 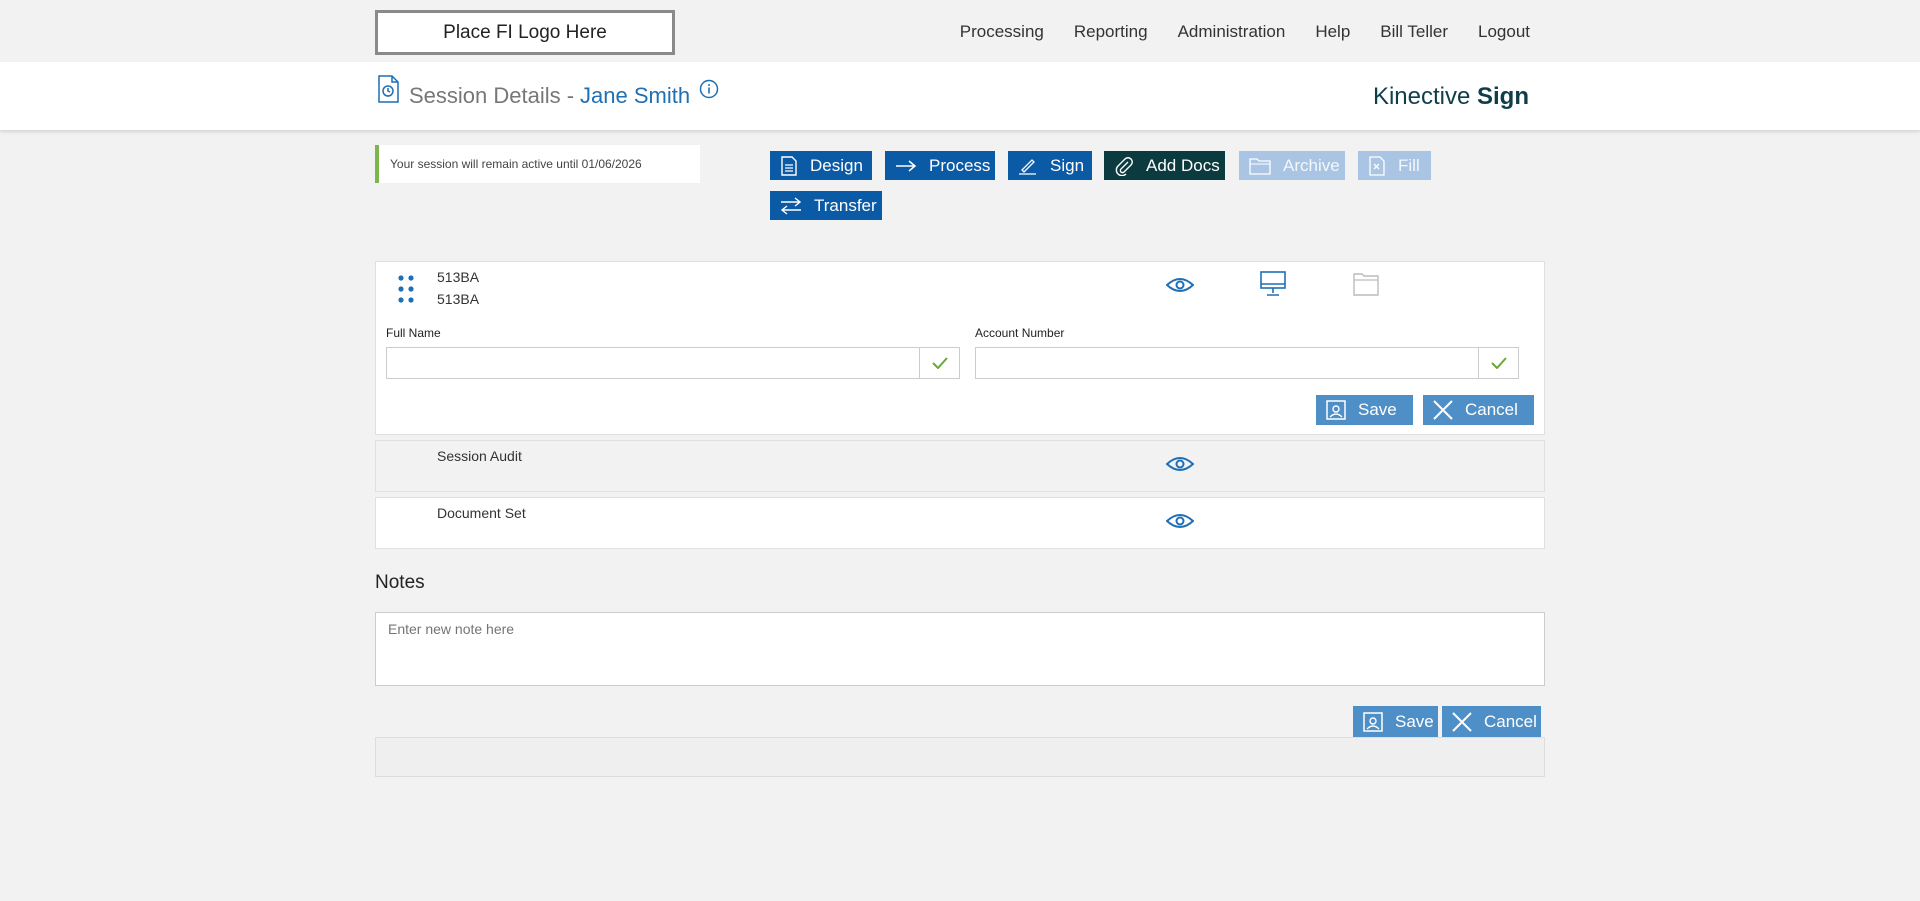 I want to click on drag-handle-icon, so click(x=406, y=289).